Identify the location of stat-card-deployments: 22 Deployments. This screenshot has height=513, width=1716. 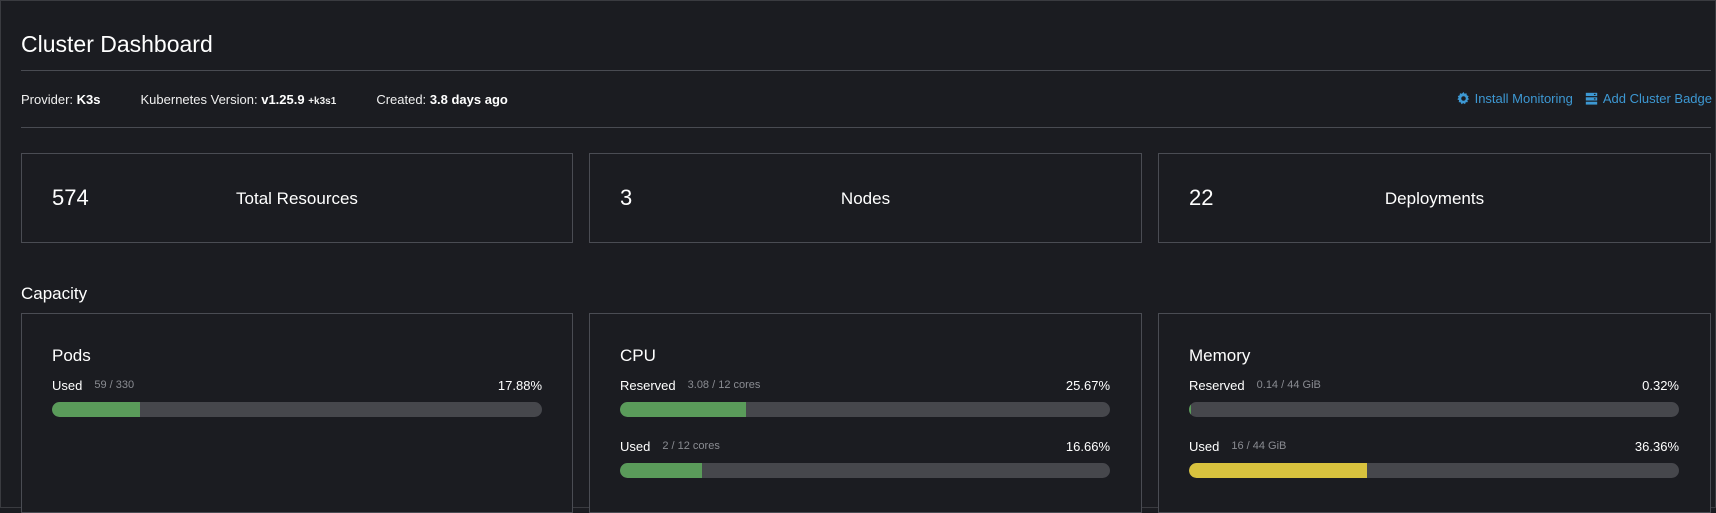
(1434, 198).